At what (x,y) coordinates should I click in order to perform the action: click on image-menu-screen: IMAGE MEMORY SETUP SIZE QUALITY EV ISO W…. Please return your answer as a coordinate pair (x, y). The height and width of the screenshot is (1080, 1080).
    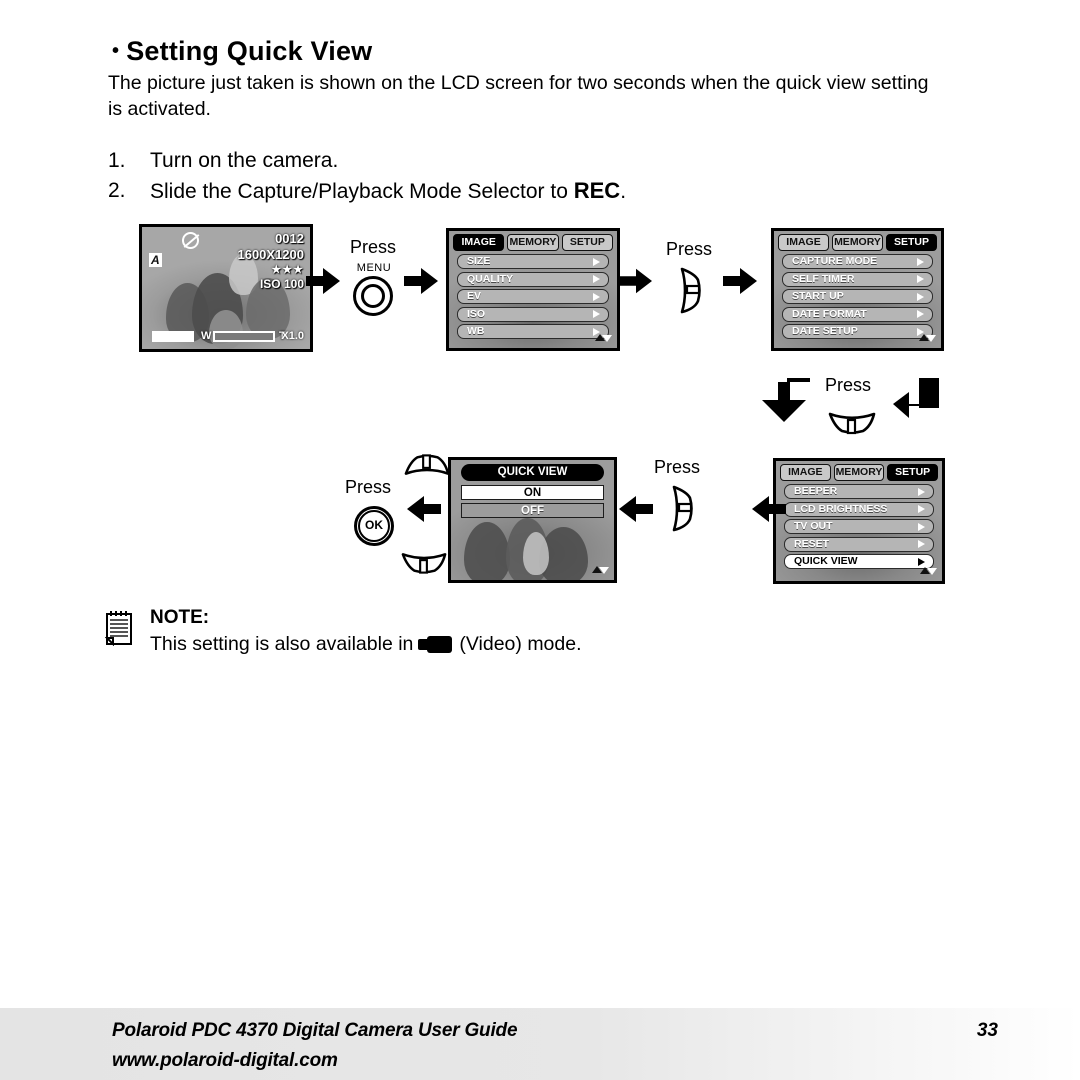
    Looking at the image, I should click on (533, 289).